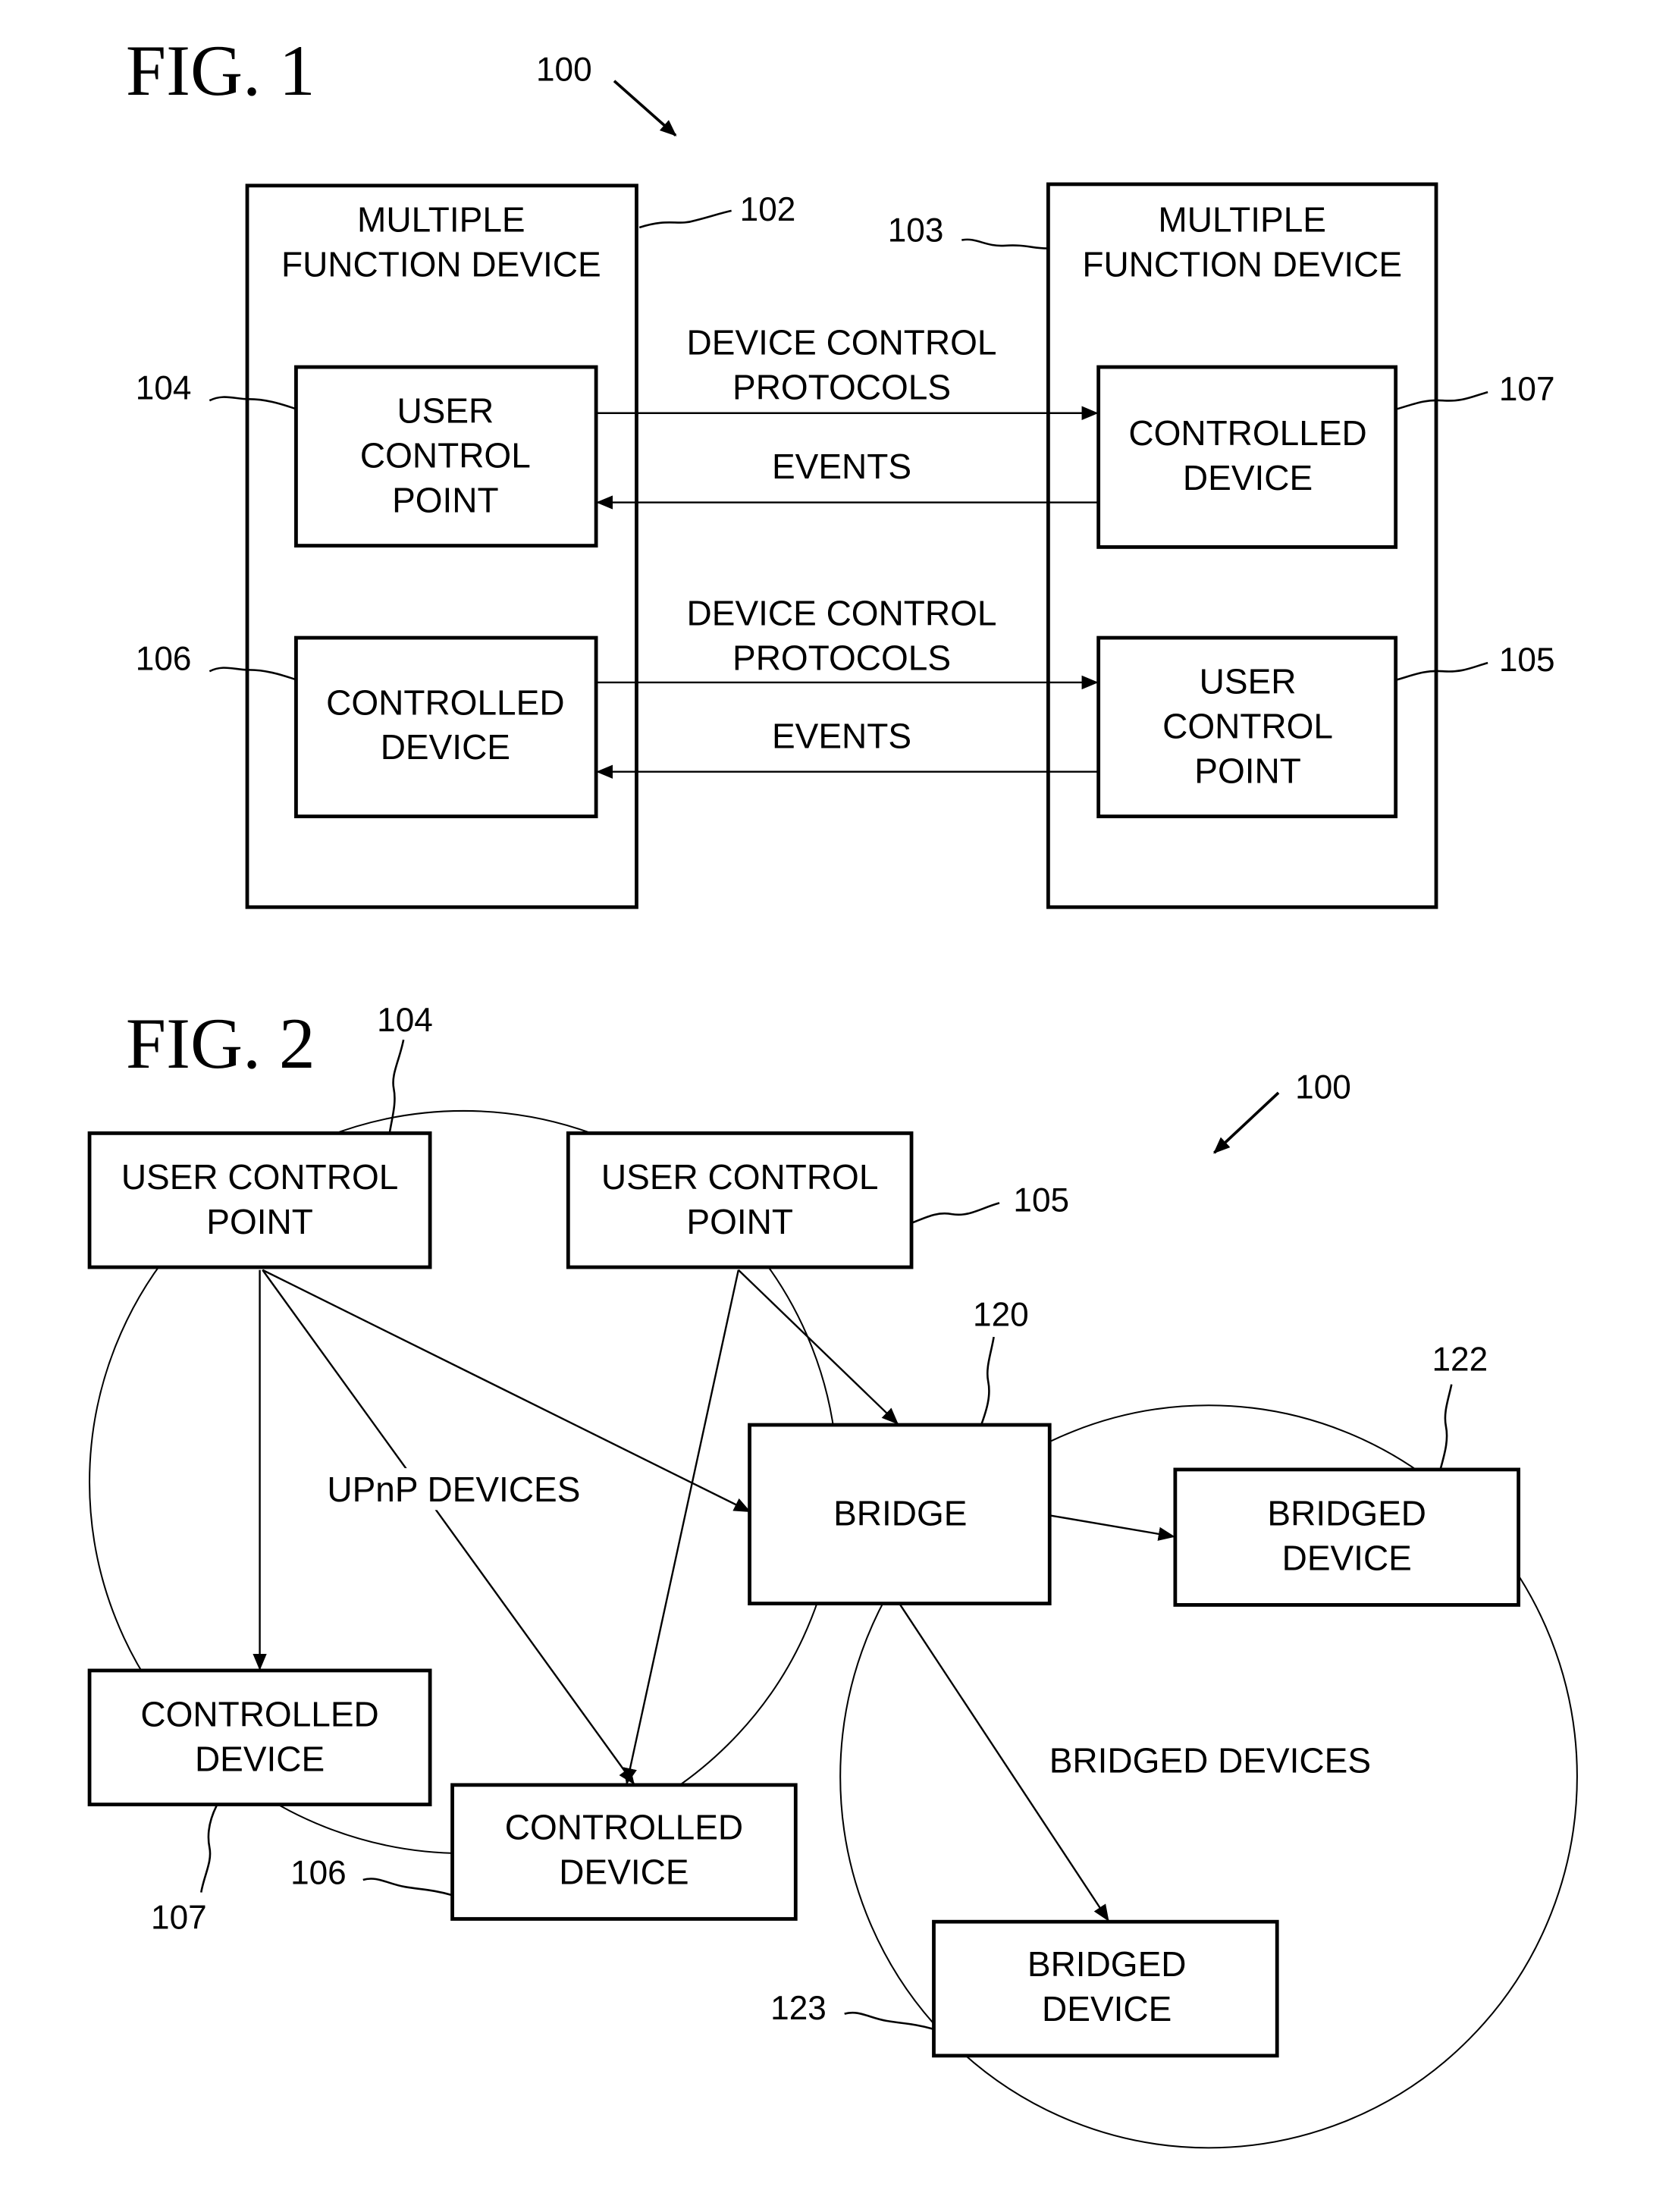 This screenshot has height=2212, width=1675. Describe the element at coordinates (900, 1450) in the screenshot. I see `bridge-120: BRIDGE 120` at that location.